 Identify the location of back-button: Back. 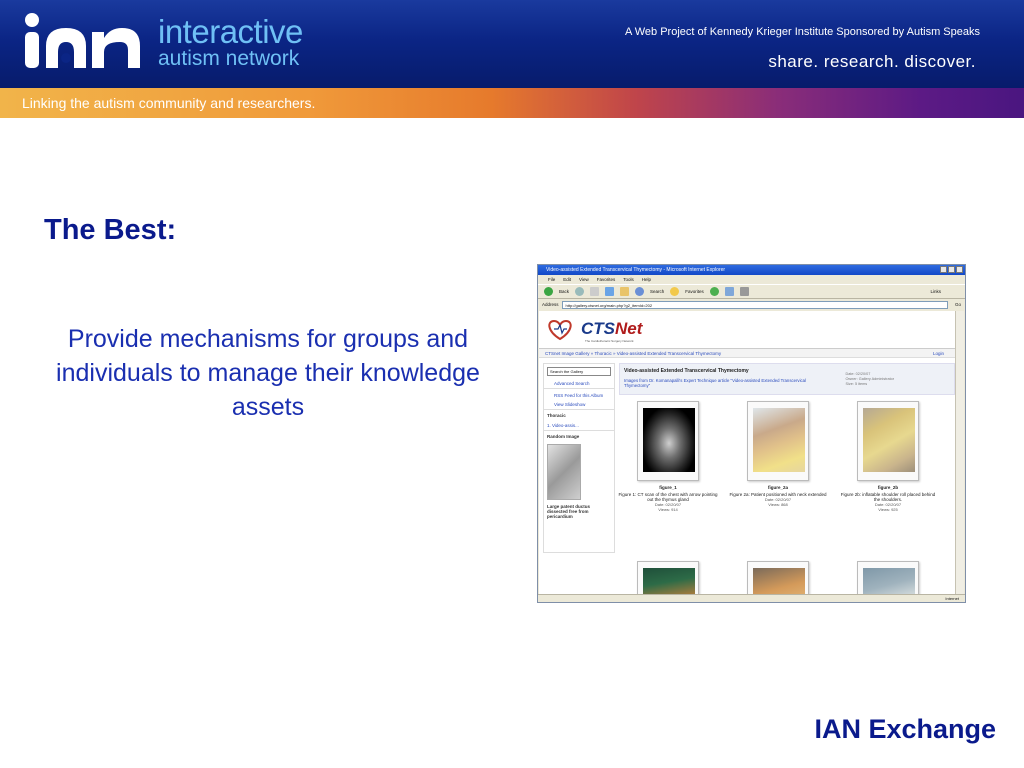
(564, 291).